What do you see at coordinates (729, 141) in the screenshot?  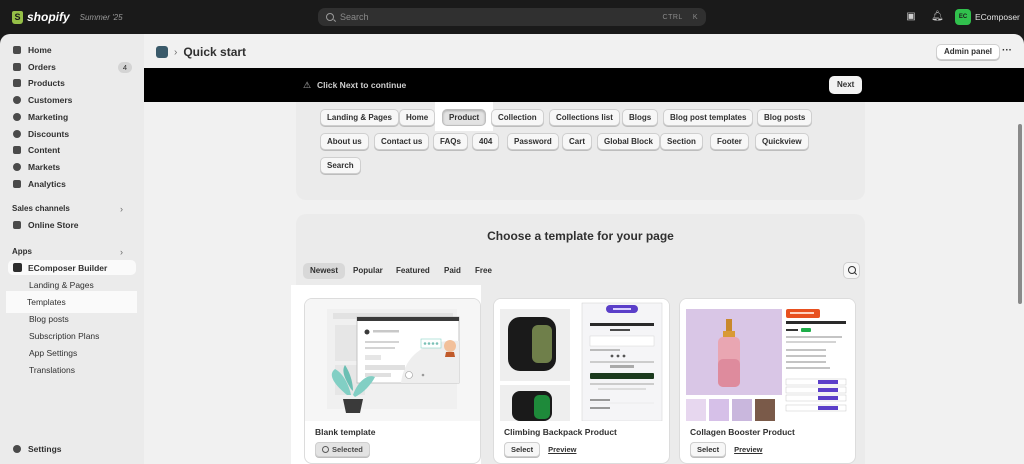 I see `page-type-footer: Footer` at bounding box center [729, 141].